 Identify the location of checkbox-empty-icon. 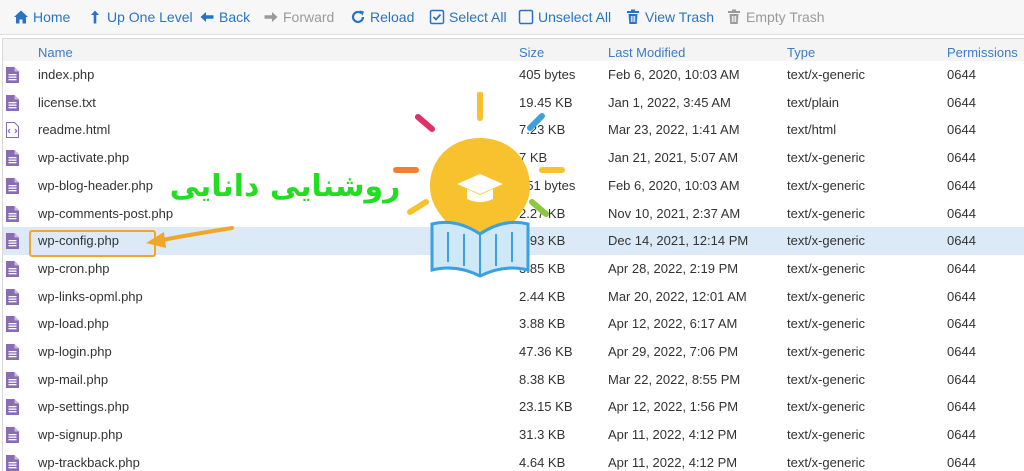
(526, 17).